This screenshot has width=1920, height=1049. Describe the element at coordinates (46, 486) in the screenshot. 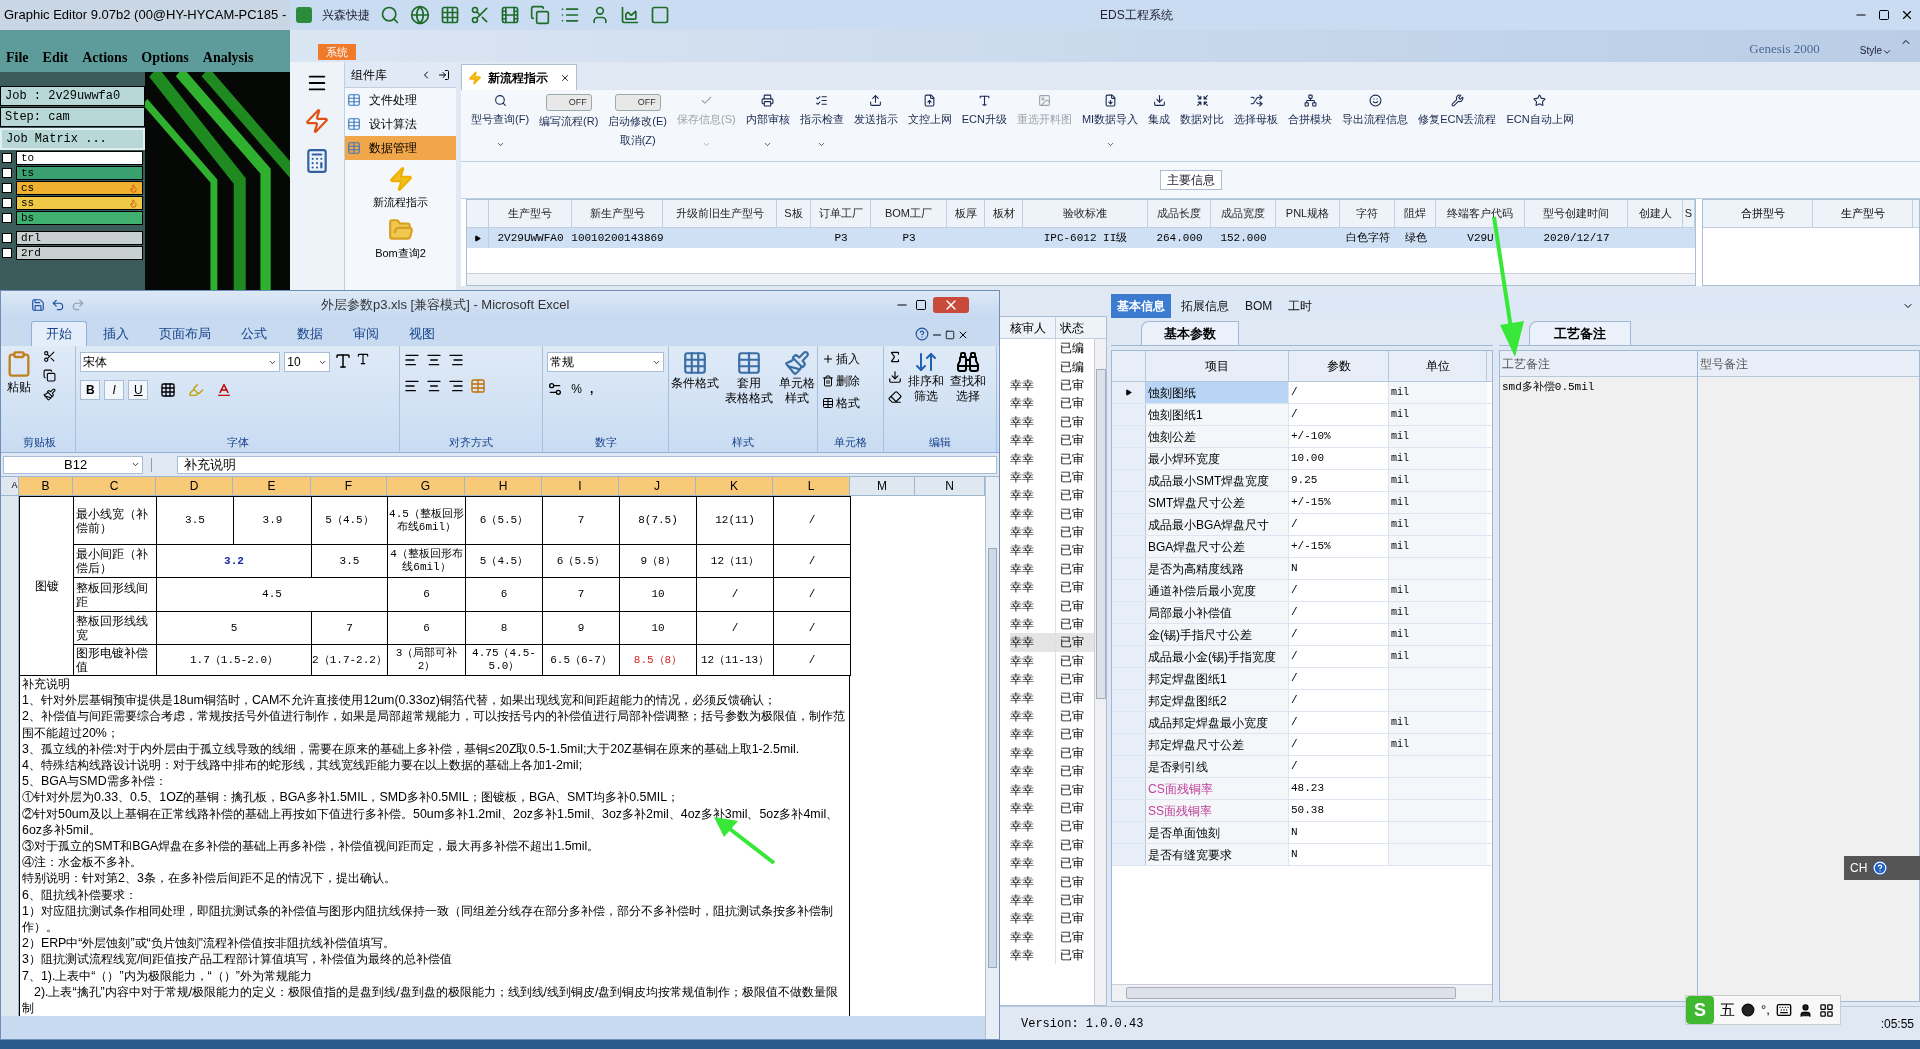

I see `column-header: B` at that location.